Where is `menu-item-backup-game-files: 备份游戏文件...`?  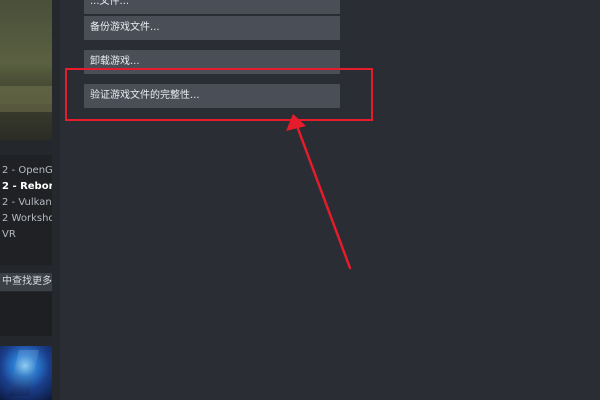
menu-item-backup-game-files: 备份游戏文件... is located at coordinates (212, 28).